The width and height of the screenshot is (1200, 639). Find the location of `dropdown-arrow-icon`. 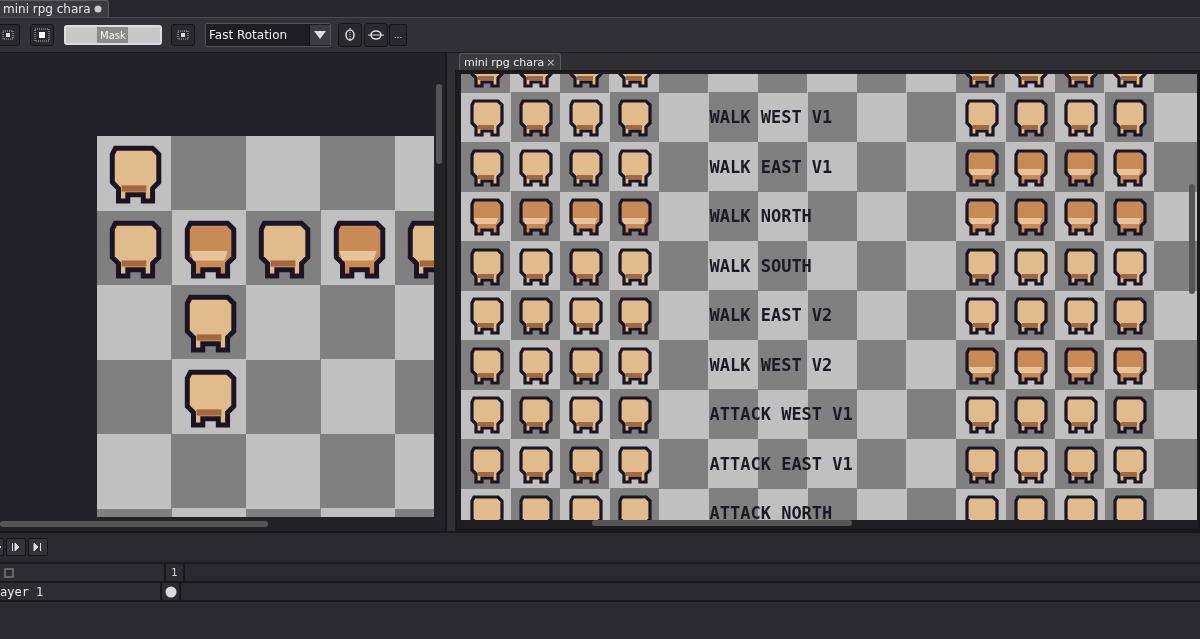

dropdown-arrow-icon is located at coordinates (320, 35).